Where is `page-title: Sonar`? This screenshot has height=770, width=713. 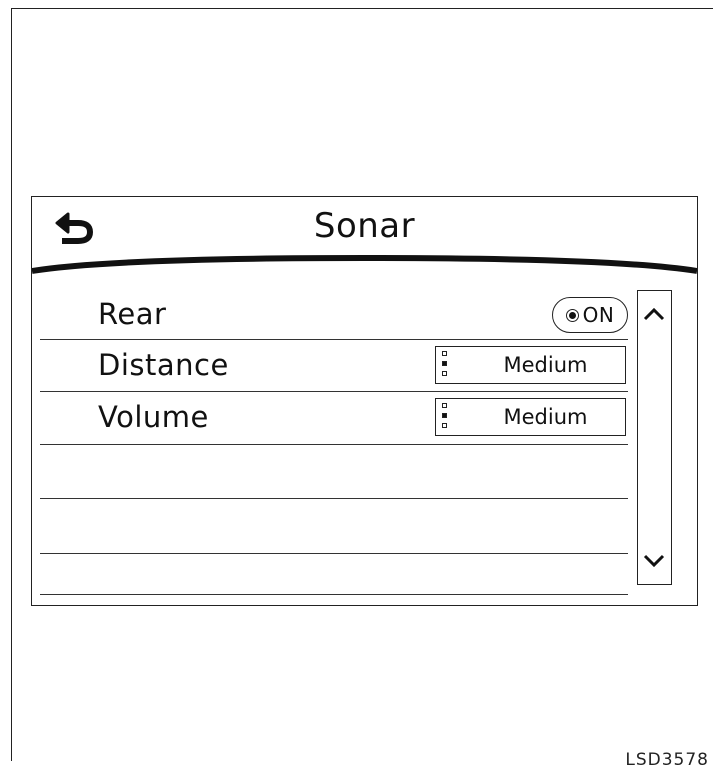
page-title: Sonar is located at coordinates (364, 226).